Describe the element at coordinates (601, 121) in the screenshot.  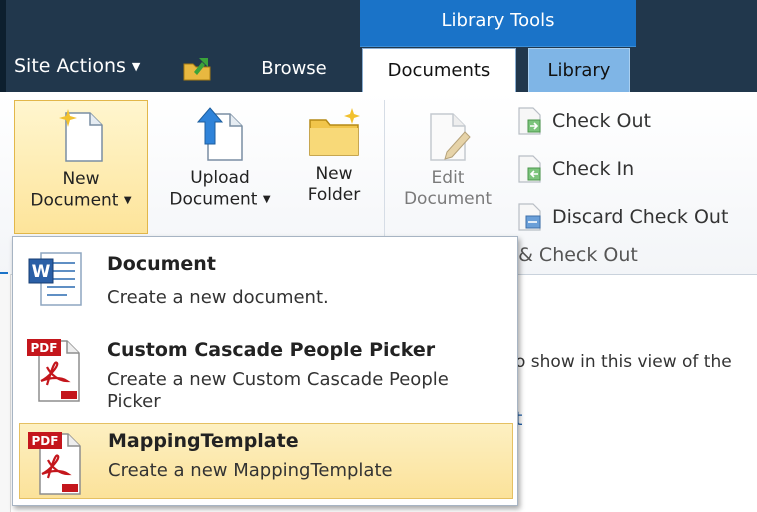
I see `check-out-label: Check Out` at that location.